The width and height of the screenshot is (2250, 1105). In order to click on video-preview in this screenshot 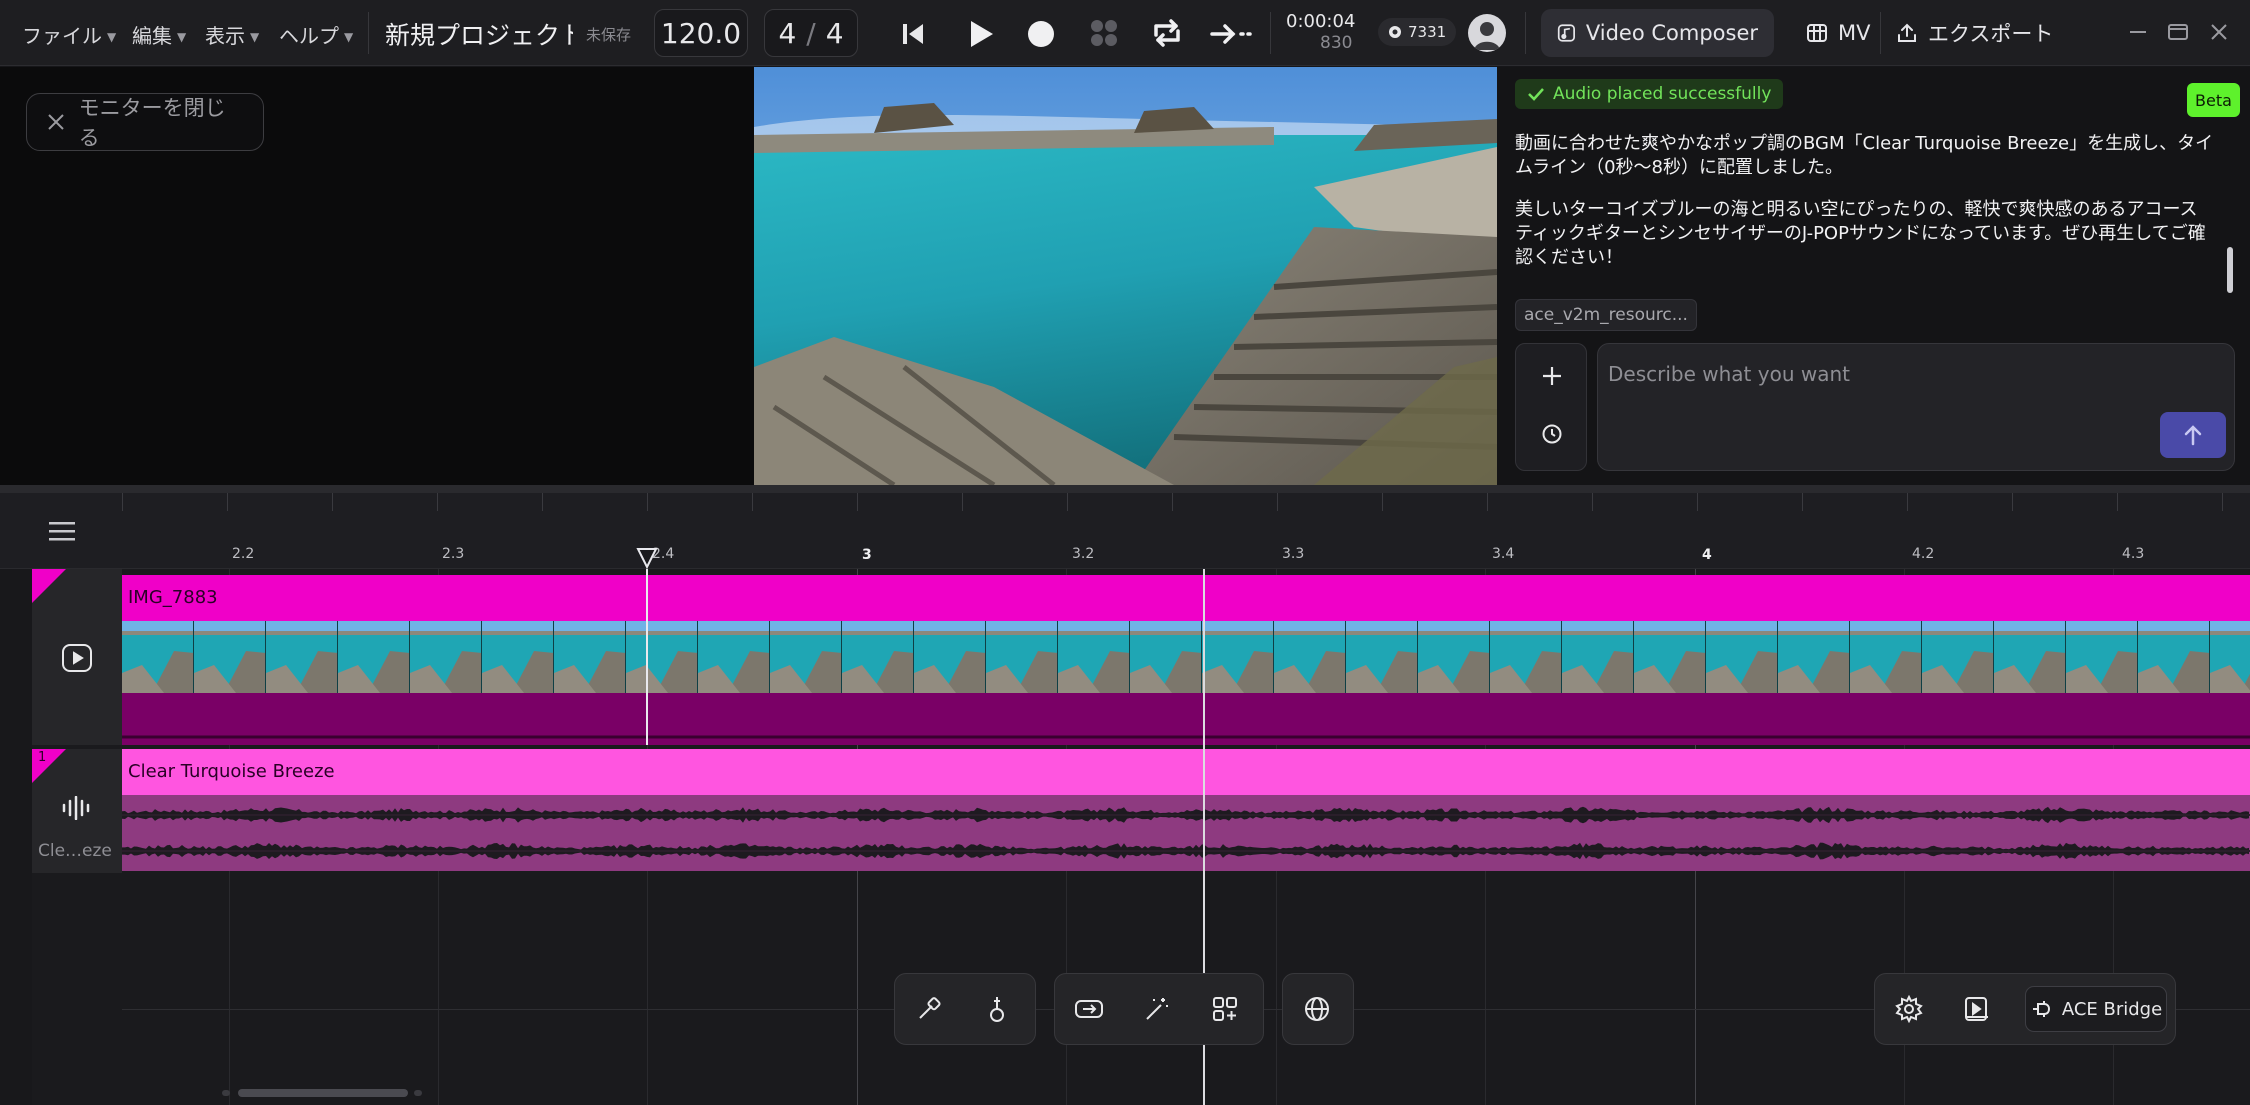, I will do `click(1125, 276)`.